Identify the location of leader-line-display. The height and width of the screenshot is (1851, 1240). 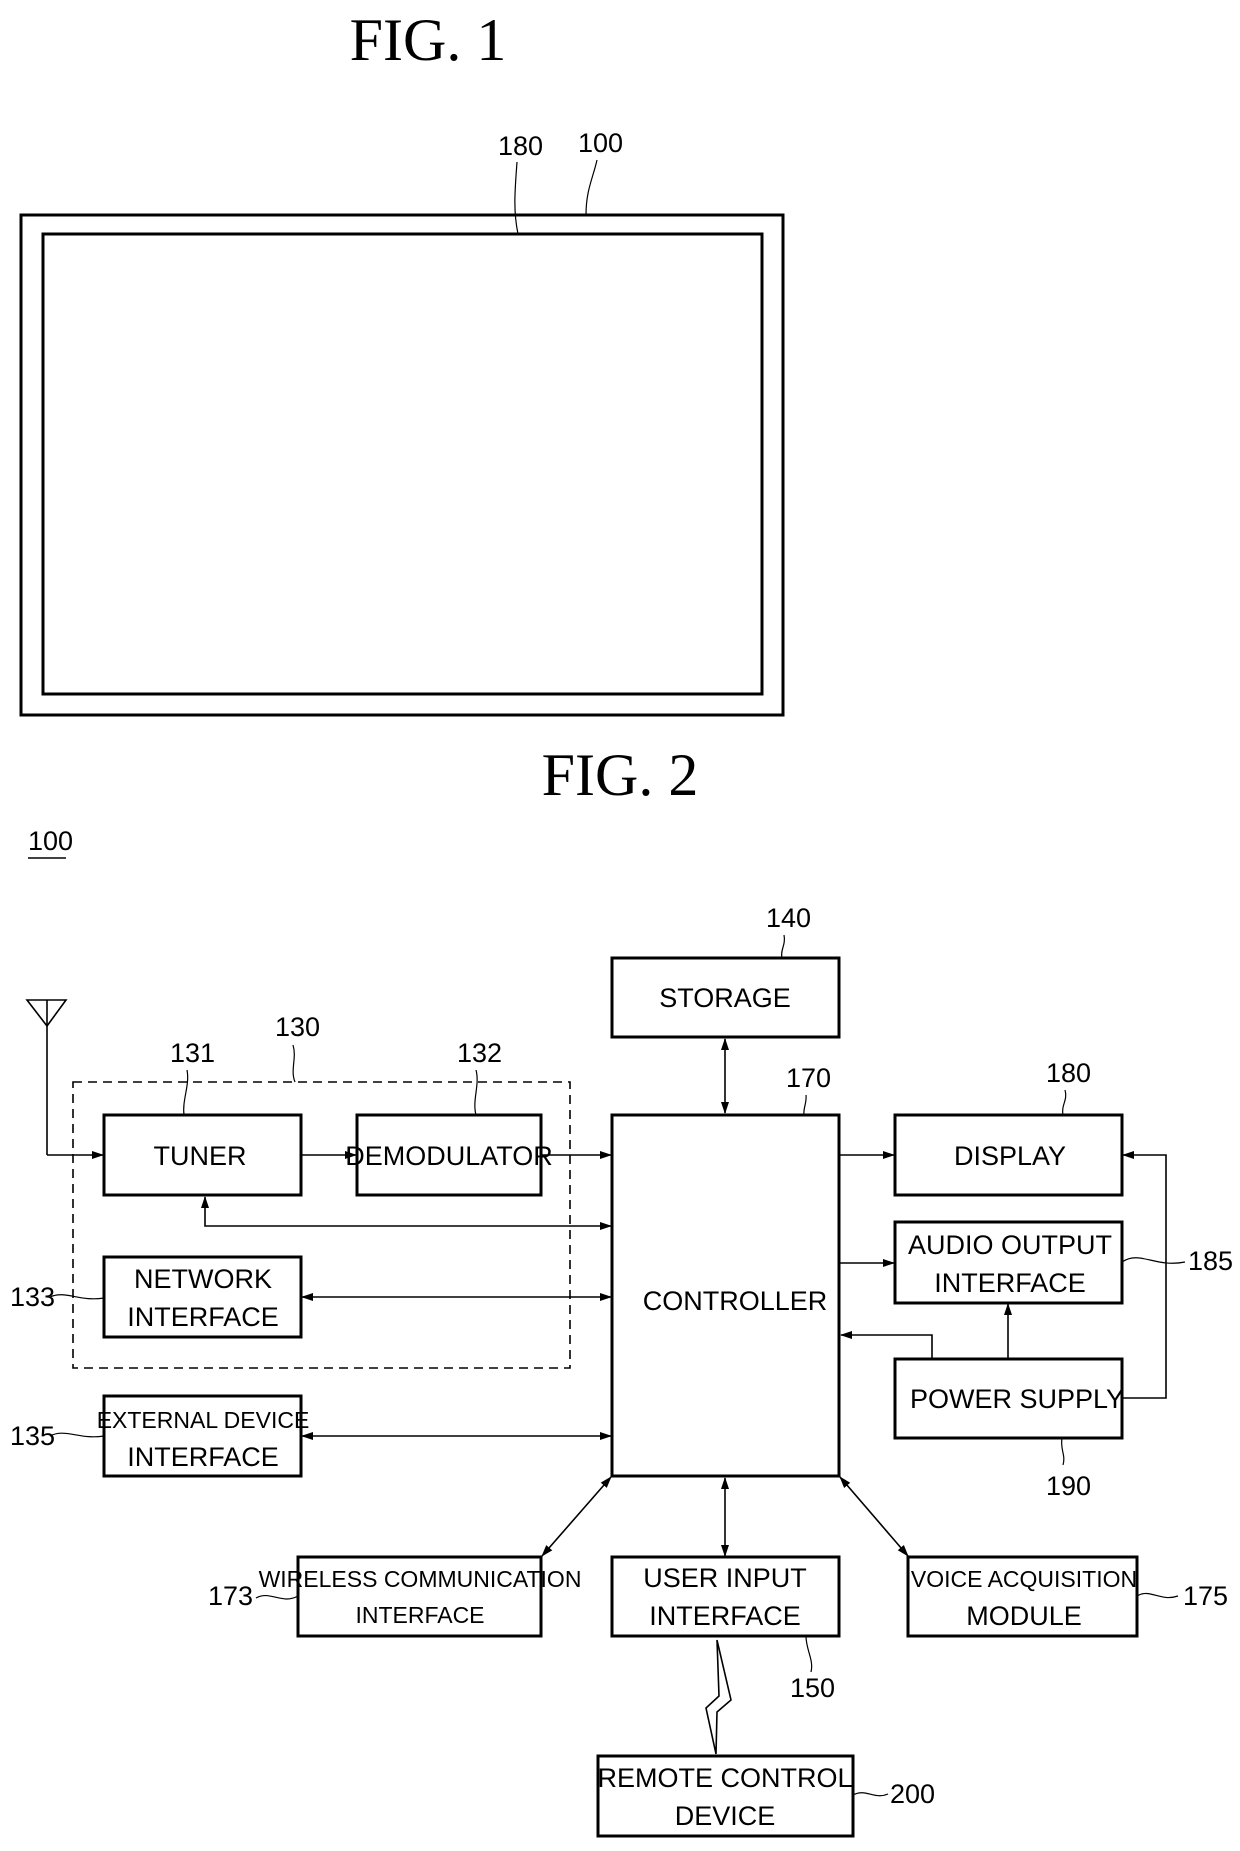
(516, 198).